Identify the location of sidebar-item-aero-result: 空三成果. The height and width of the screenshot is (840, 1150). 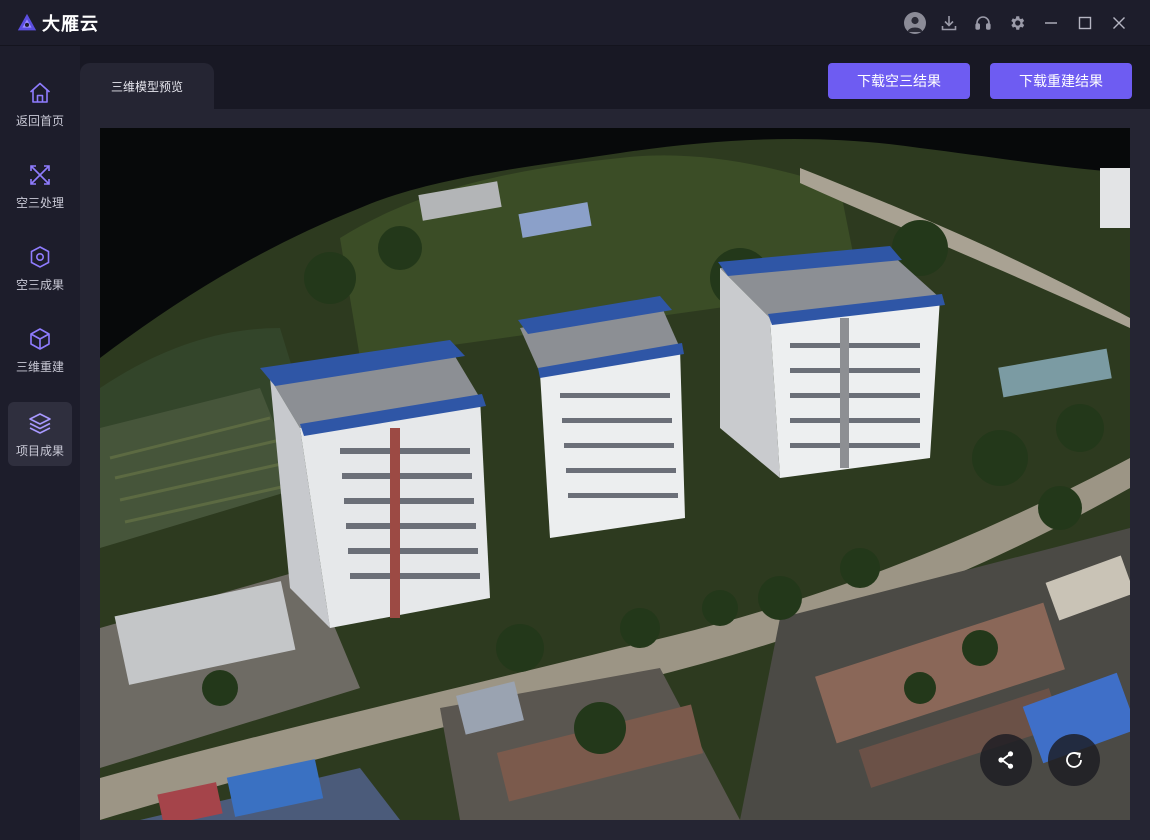
(40, 268).